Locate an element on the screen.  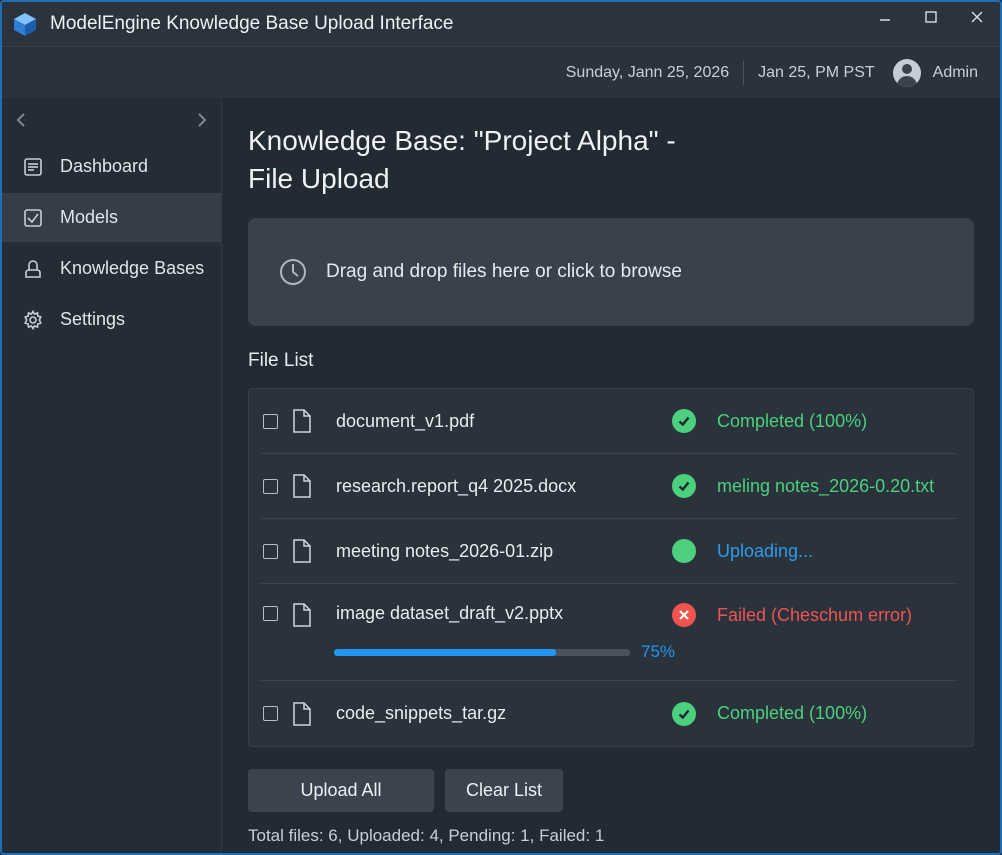
minimize-icon is located at coordinates (885, 20).